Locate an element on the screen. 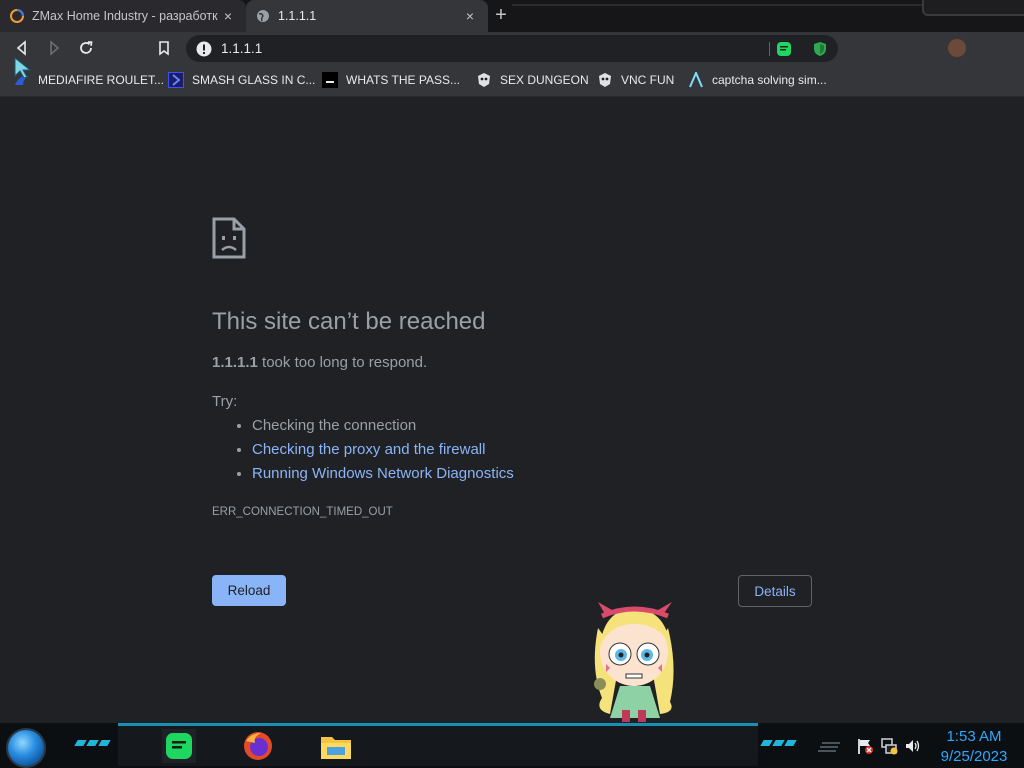  address-text: 1.1.1.1 is located at coordinates (241, 48).